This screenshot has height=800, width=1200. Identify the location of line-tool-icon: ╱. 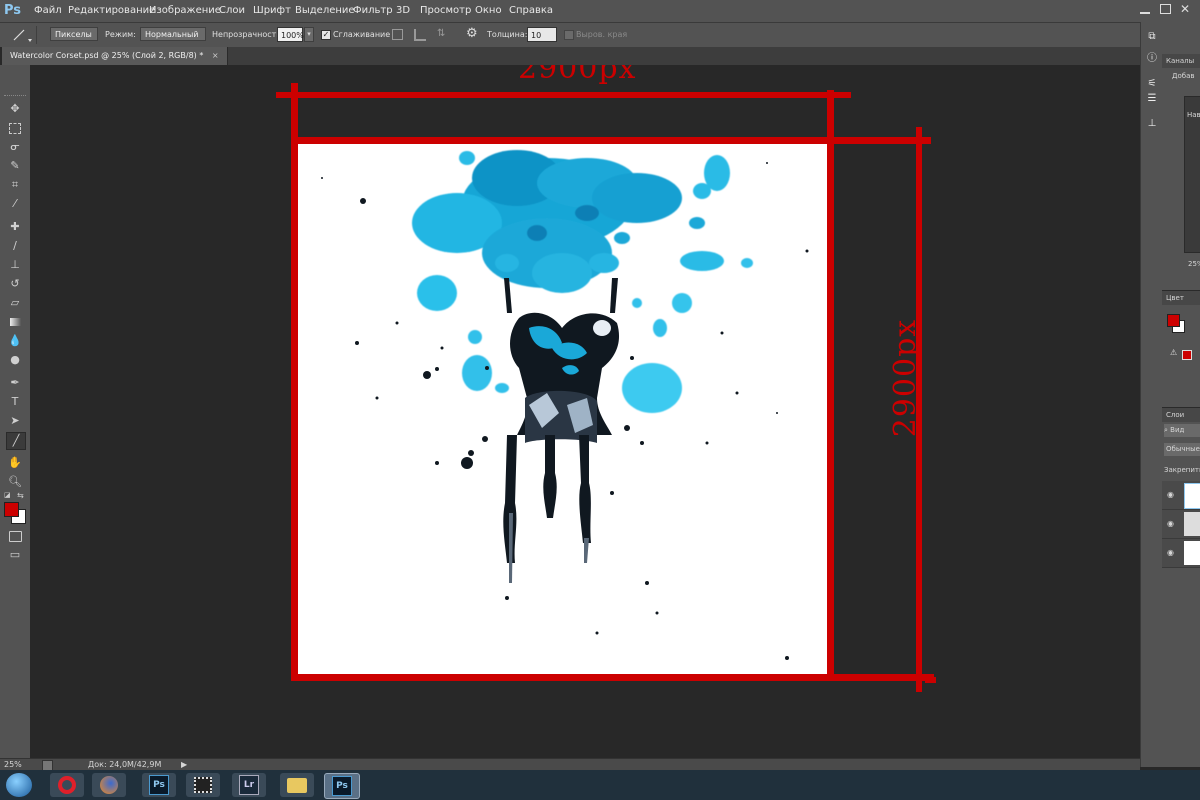
(16, 441).